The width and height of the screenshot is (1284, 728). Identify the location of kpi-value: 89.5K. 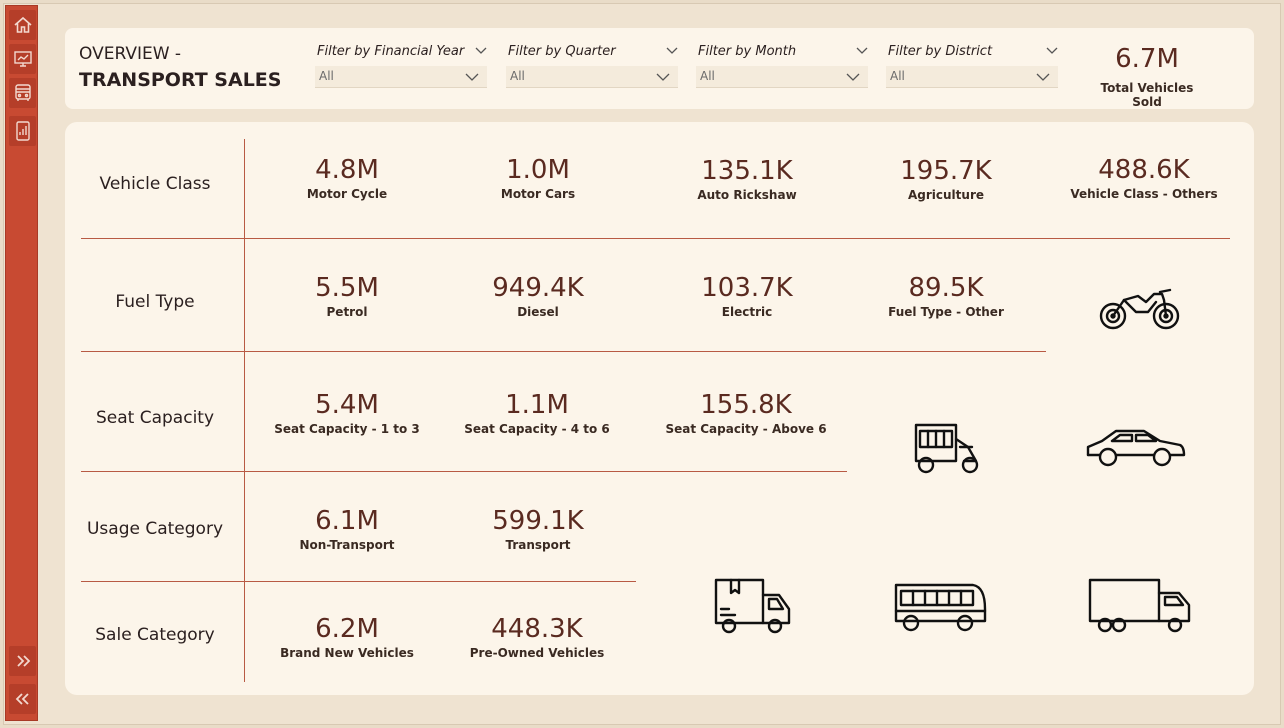
(946, 288).